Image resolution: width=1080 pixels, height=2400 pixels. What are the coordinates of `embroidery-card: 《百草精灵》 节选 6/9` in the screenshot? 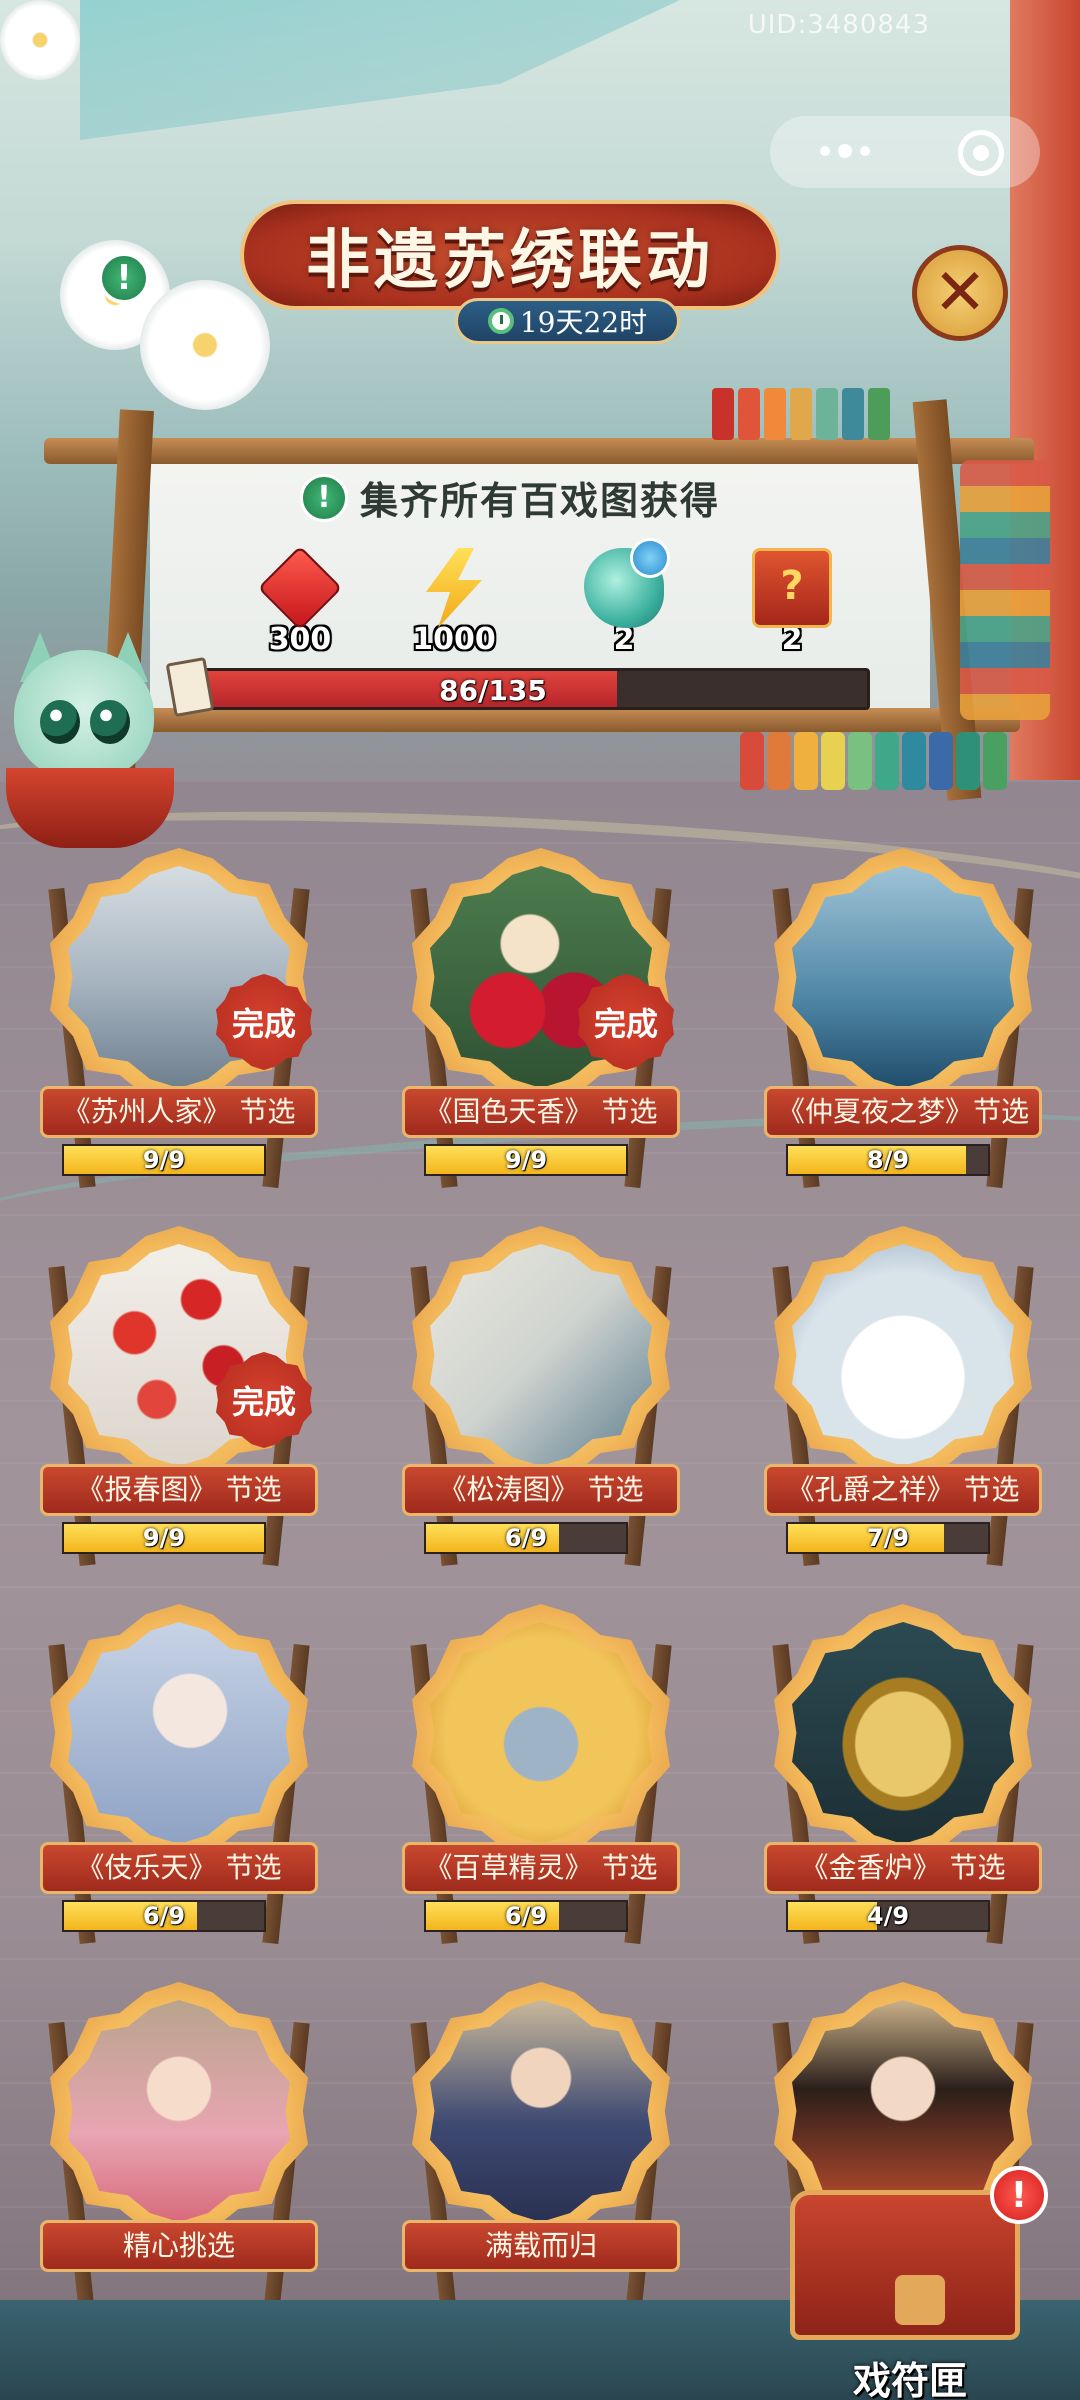 It's located at (541, 1774).